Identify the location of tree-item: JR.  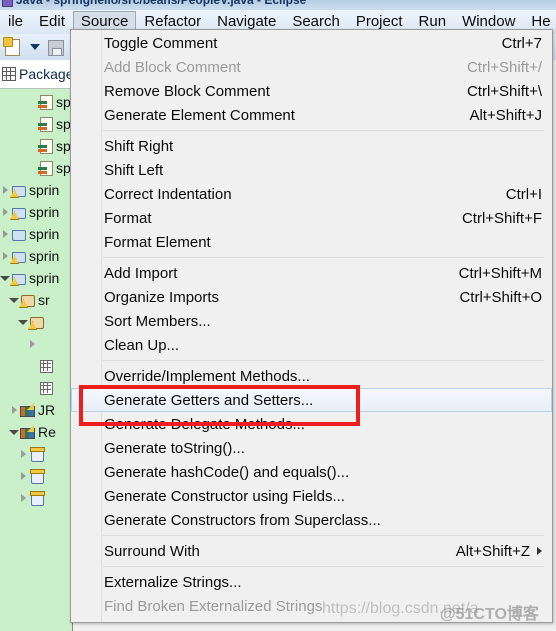
(36, 410).